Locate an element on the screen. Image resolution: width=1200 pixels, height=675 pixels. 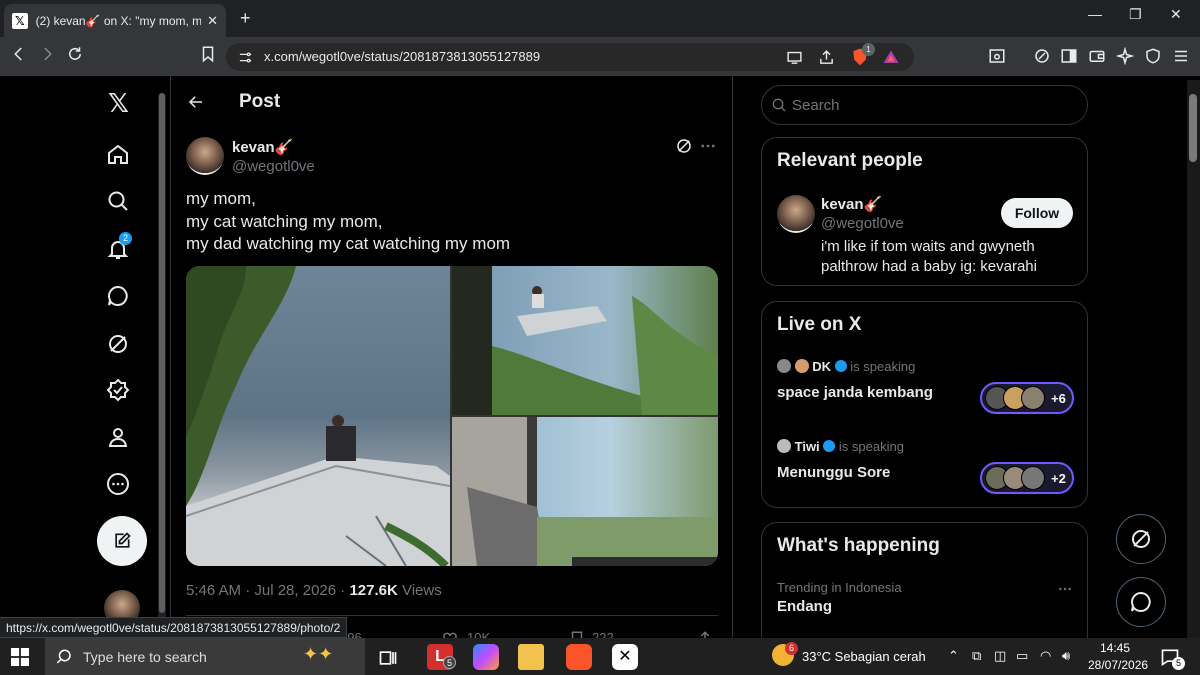
author-name: kevan🎸 is located at coordinates (262, 147).